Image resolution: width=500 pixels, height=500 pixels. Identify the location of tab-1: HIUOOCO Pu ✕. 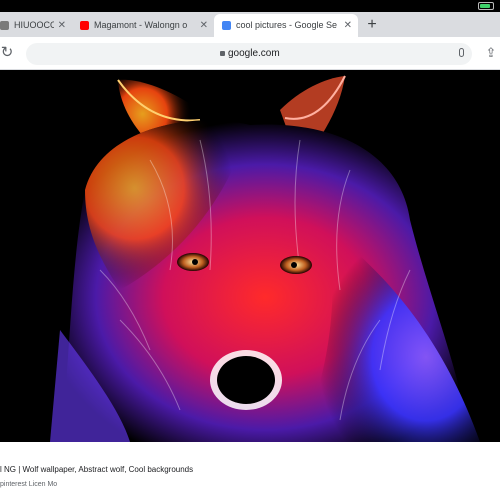
(36, 25).